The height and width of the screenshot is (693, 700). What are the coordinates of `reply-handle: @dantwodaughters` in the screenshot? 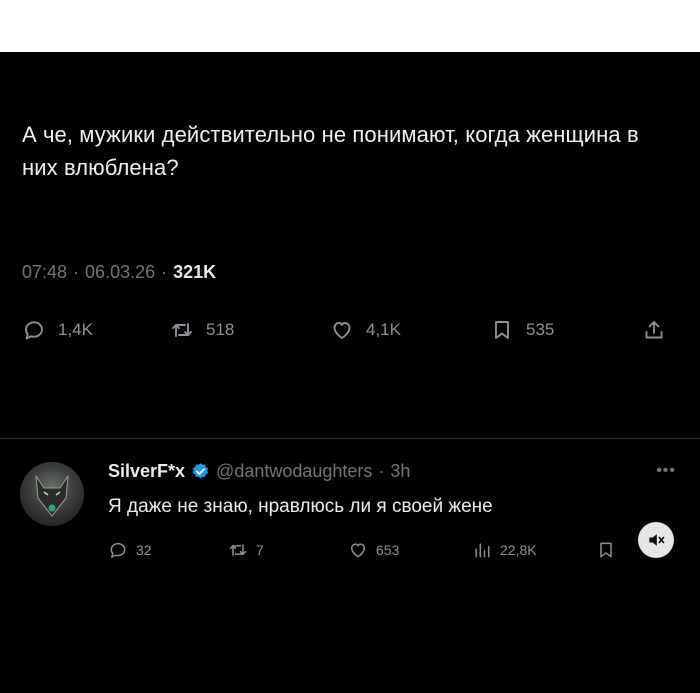 It's located at (294, 471).